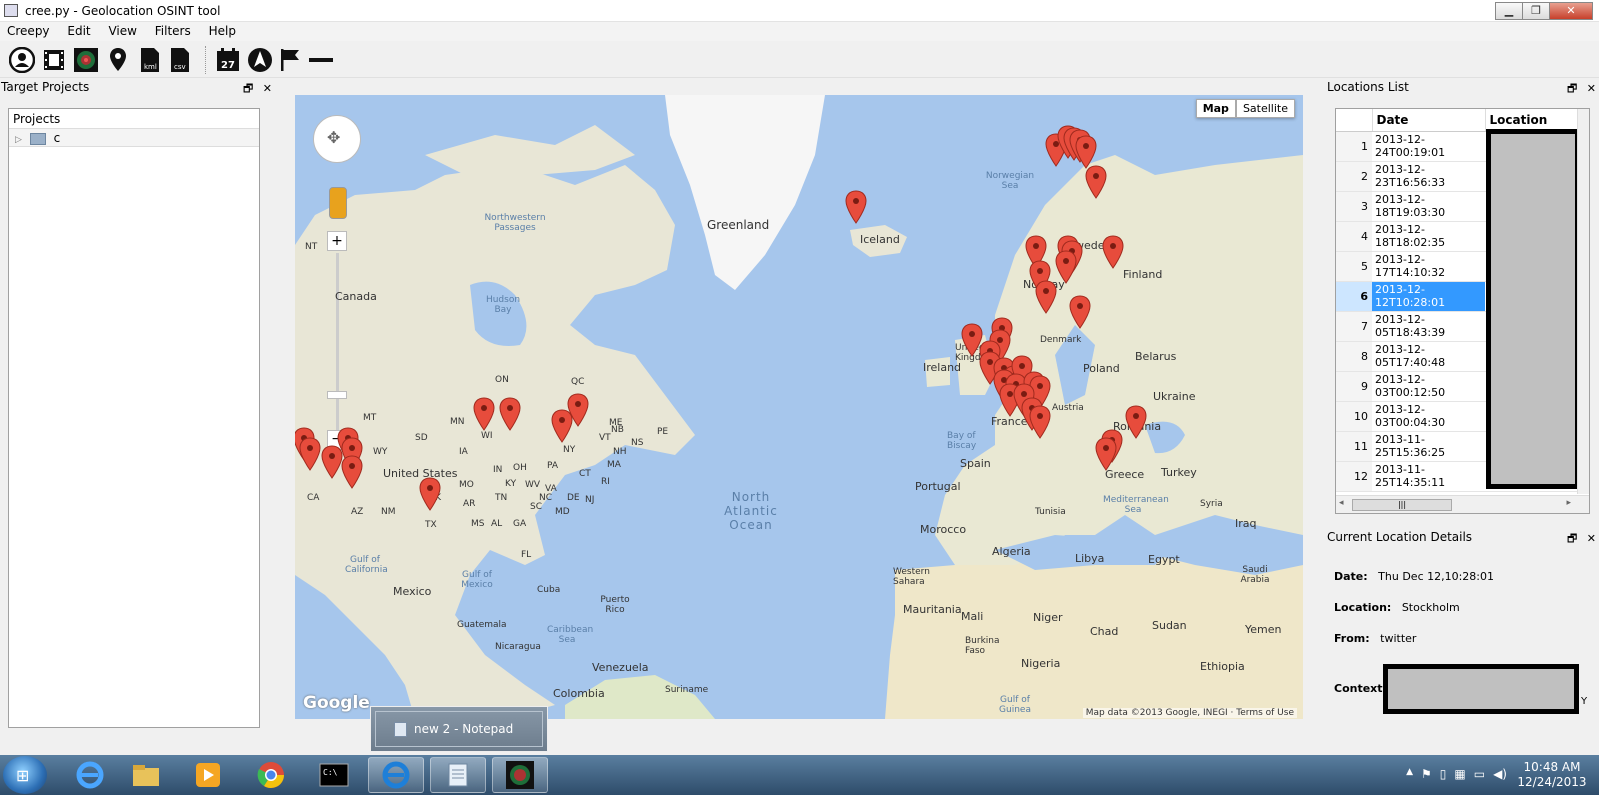 Image resolution: width=1599 pixels, height=795 pixels. What do you see at coordinates (1354, 266) in the screenshot?
I see `row-number: 5` at bounding box center [1354, 266].